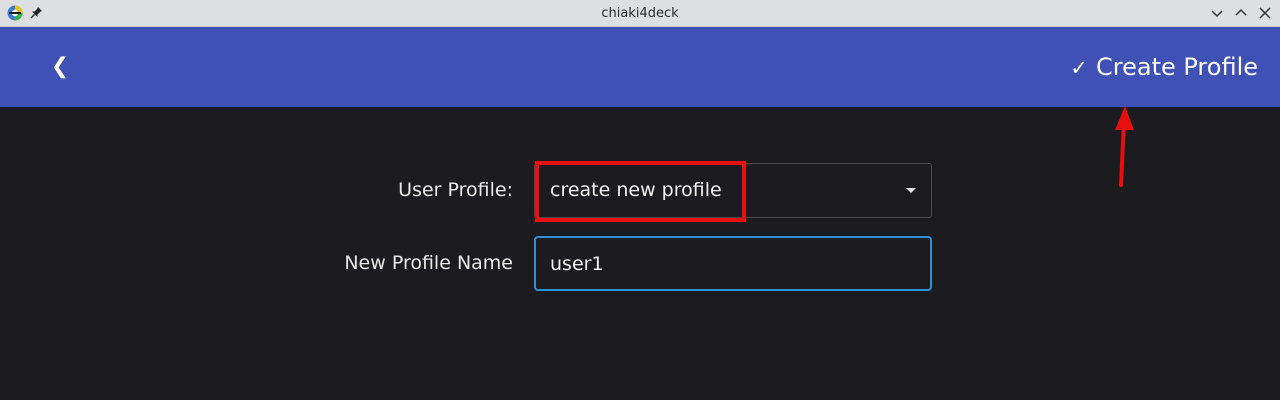 Image resolution: width=1280 pixels, height=400 pixels. Describe the element at coordinates (428, 263) in the screenshot. I see `new-profile-name-label: New Profile Name` at that location.